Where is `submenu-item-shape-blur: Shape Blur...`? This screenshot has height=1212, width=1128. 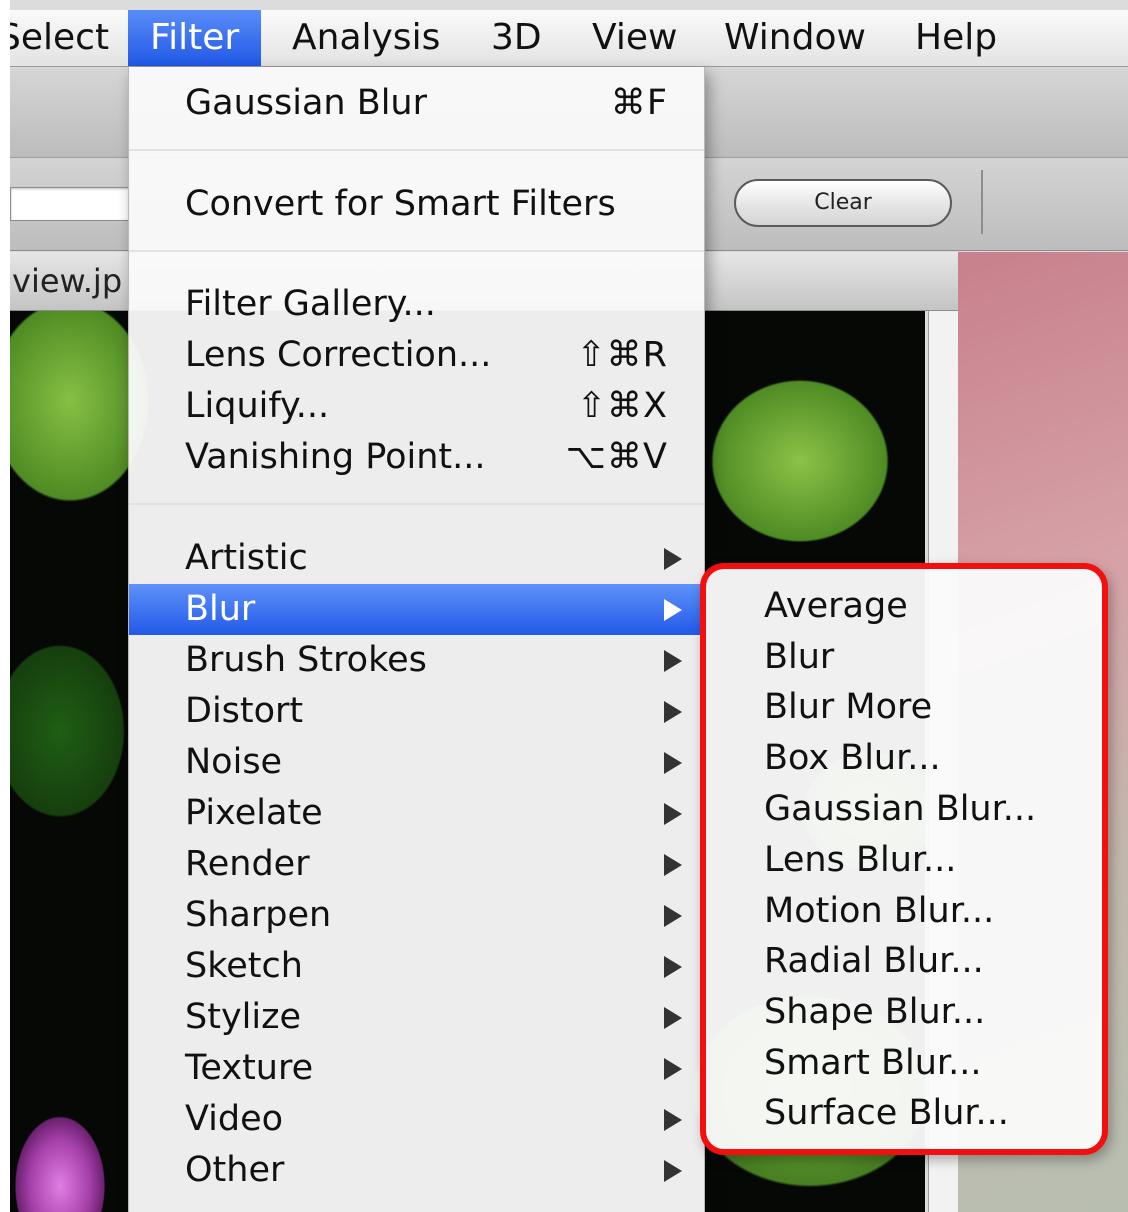 submenu-item-shape-blur: Shape Blur... is located at coordinates (874, 1012).